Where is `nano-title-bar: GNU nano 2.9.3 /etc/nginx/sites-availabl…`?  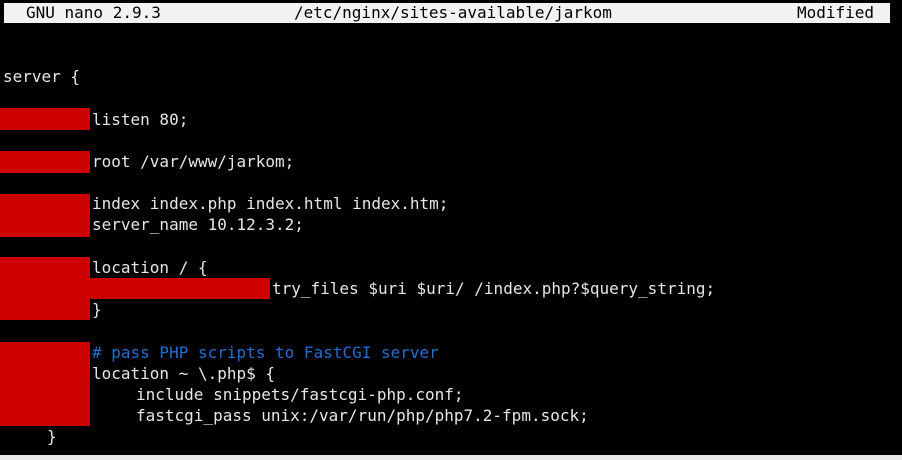 nano-title-bar: GNU nano 2.9.3 /etc/nginx/sites-availabl… is located at coordinates (447, 13).